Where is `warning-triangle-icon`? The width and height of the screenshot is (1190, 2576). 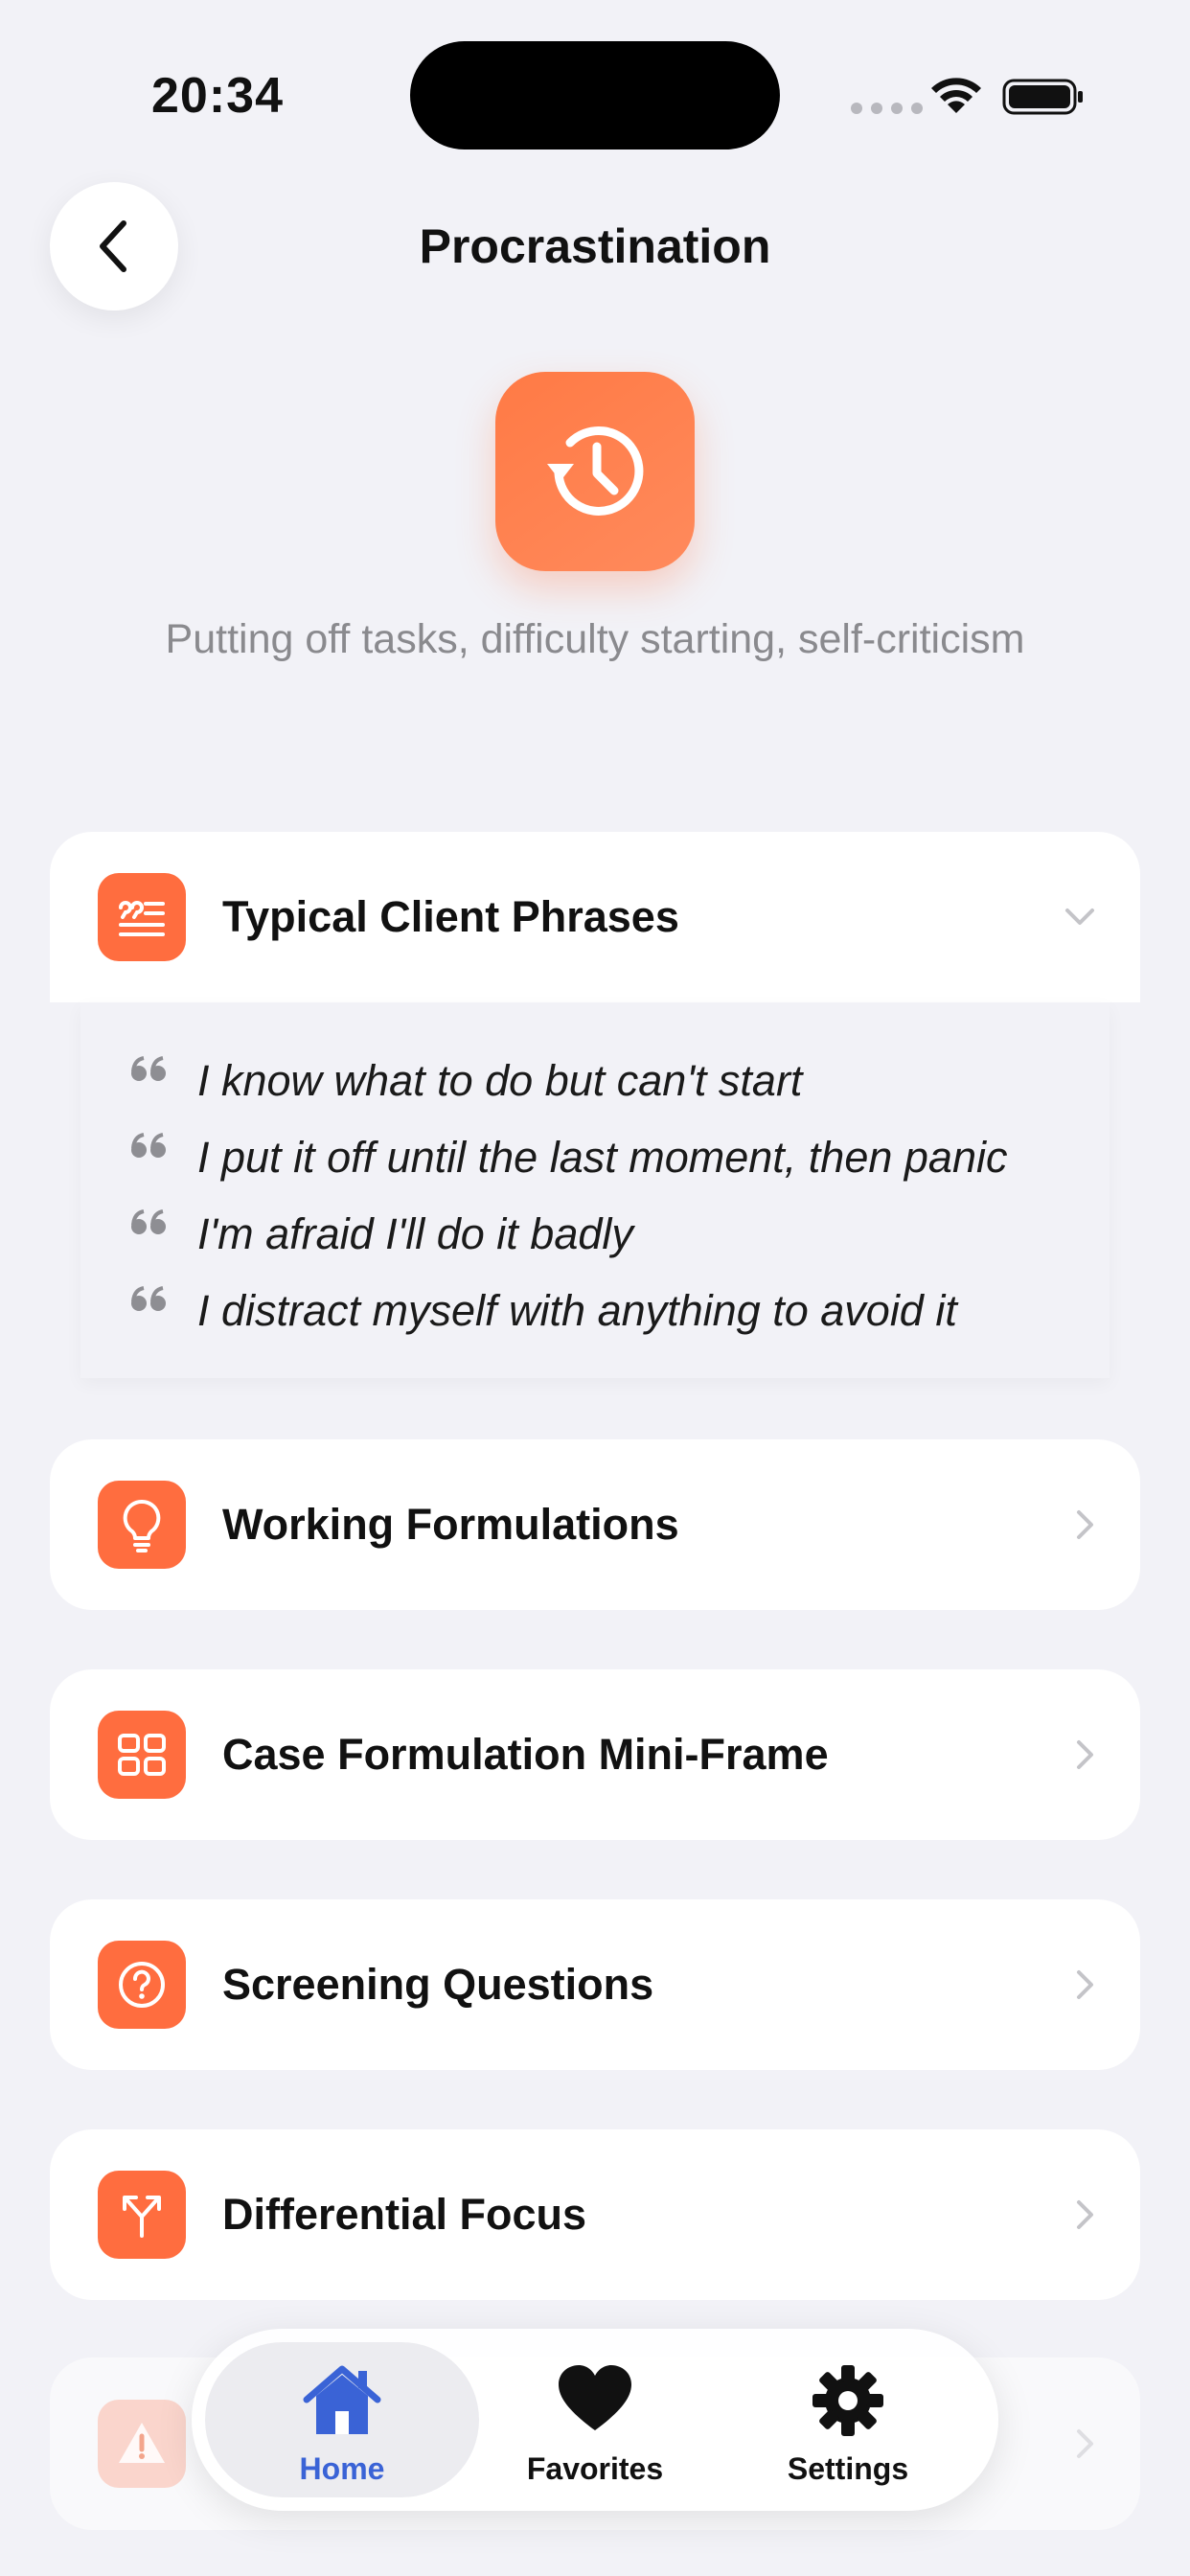 warning-triangle-icon is located at coordinates (142, 2443).